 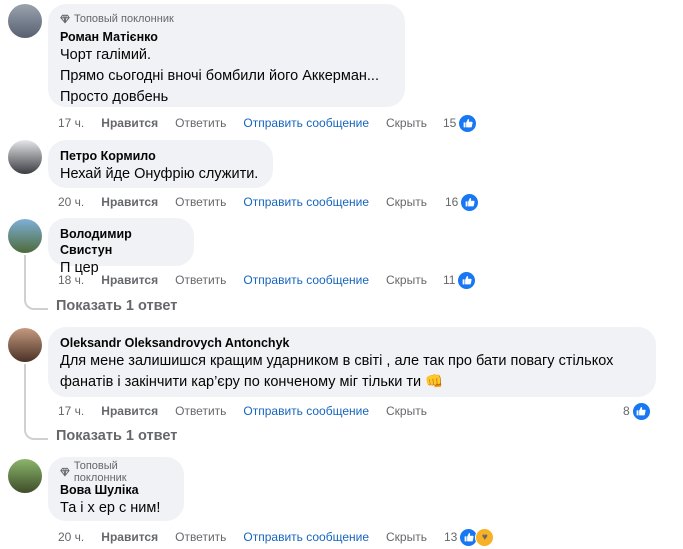 What do you see at coordinates (449, 280) in the screenshot?
I see `reaction-count: 11` at bounding box center [449, 280].